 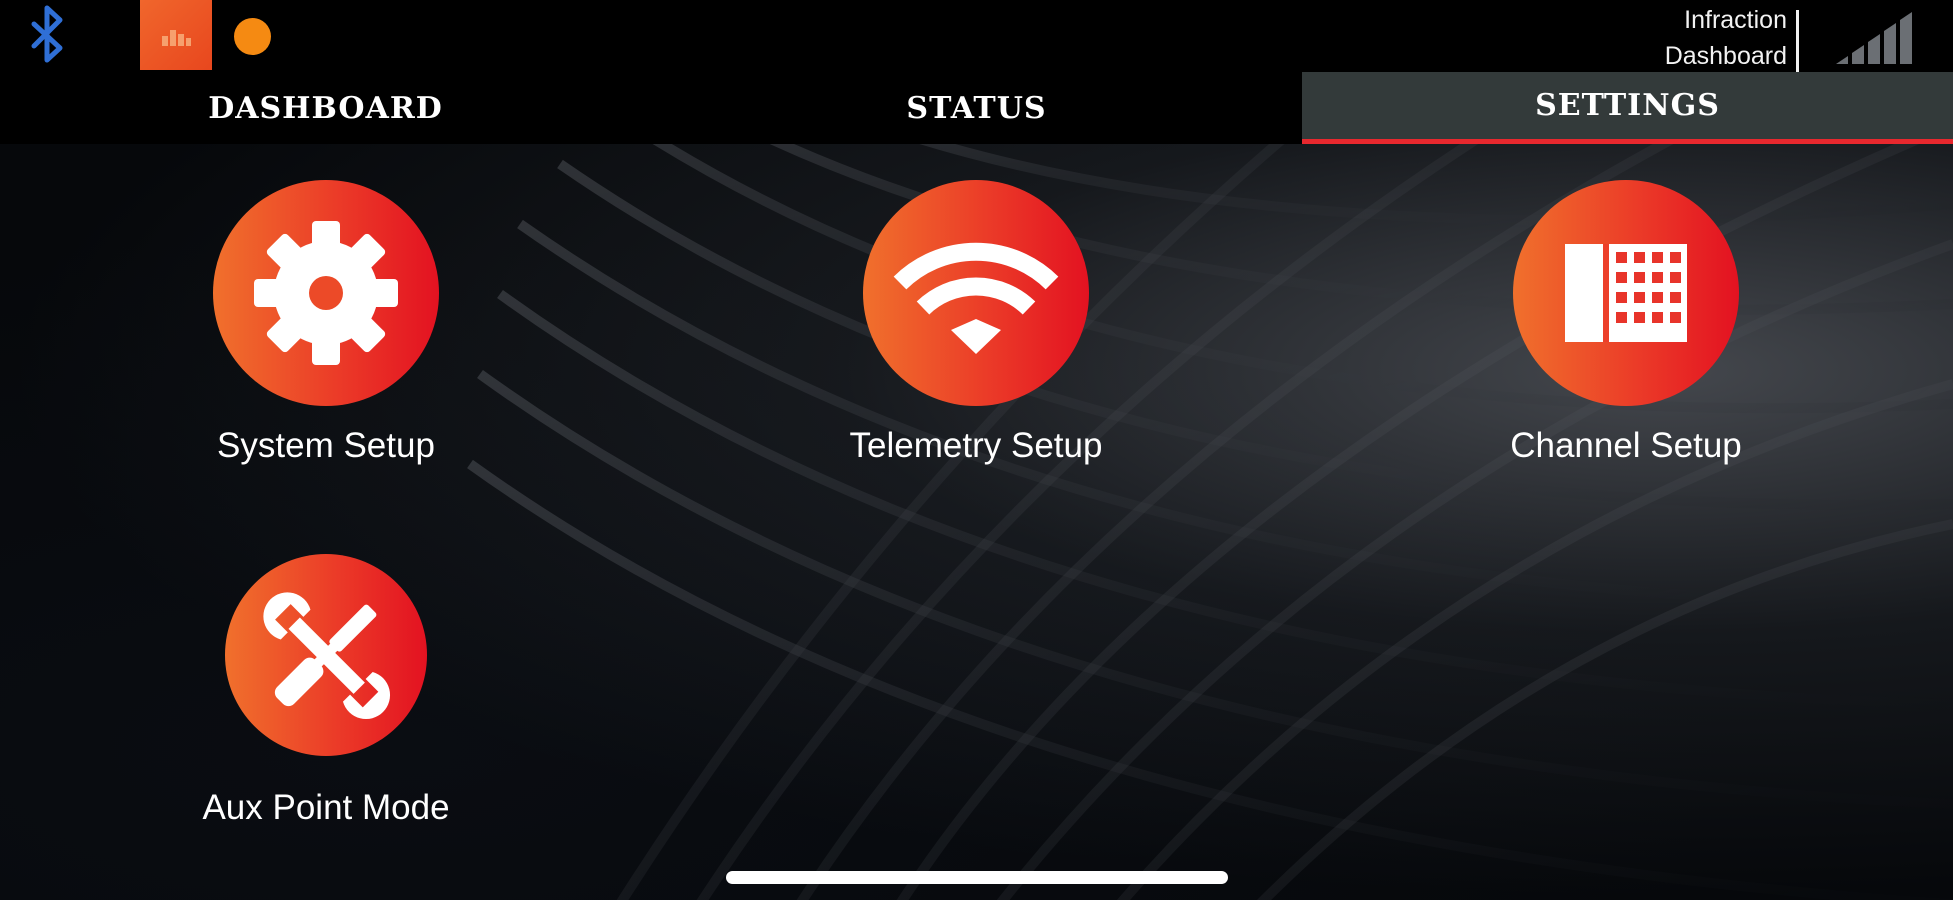 I want to click on telemetry-setup-tile: Telemetry Setup, so click(x=976, y=323).